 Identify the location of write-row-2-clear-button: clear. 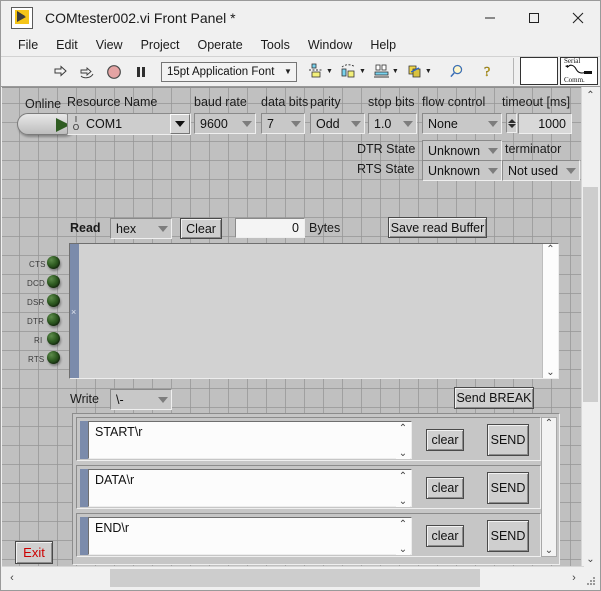
(445, 488).